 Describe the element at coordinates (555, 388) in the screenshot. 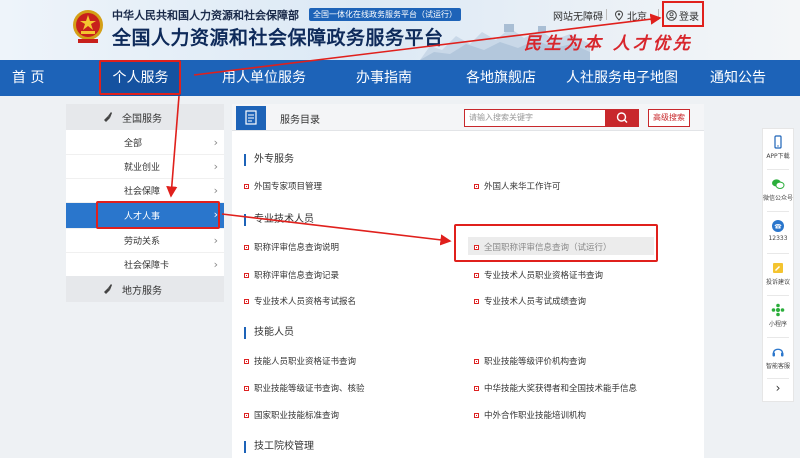

I see `service-link: 中华技能大奖获得者和全国技术能手信息` at that location.